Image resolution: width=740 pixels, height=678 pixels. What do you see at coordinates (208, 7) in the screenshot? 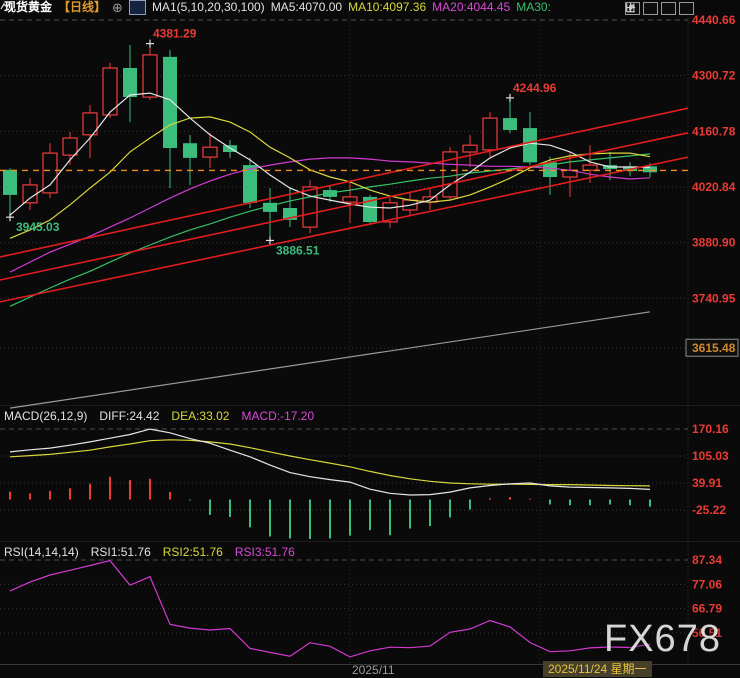
I see `ma-settings-label: MA1(5,10,20,30,100)` at bounding box center [208, 7].